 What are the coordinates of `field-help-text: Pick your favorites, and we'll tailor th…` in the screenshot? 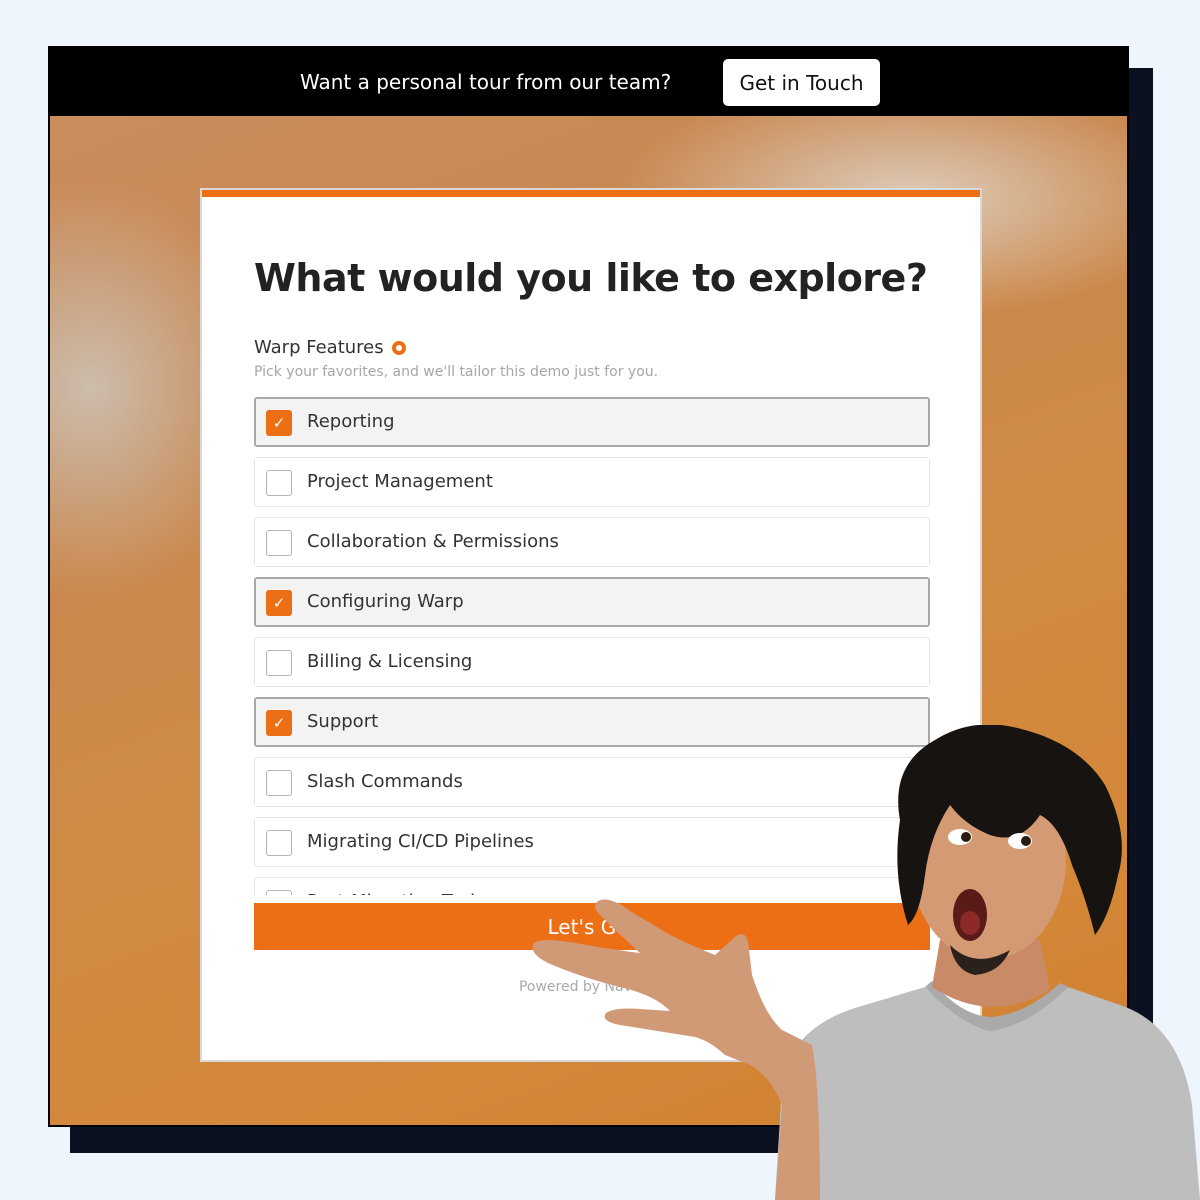 It's located at (456, 372).